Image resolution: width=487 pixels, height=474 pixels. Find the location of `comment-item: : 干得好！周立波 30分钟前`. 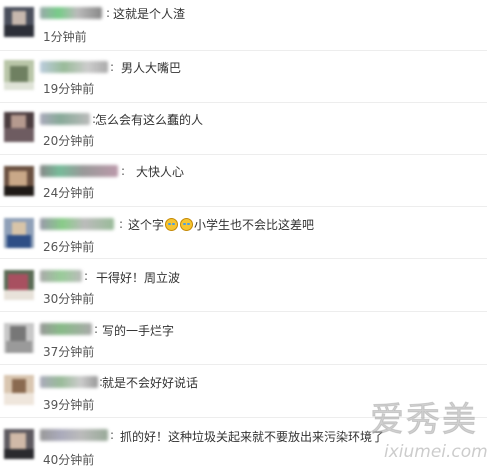

comment-item: : 干得好！周立波 30分钟前 is located at coordinates (243, 286).